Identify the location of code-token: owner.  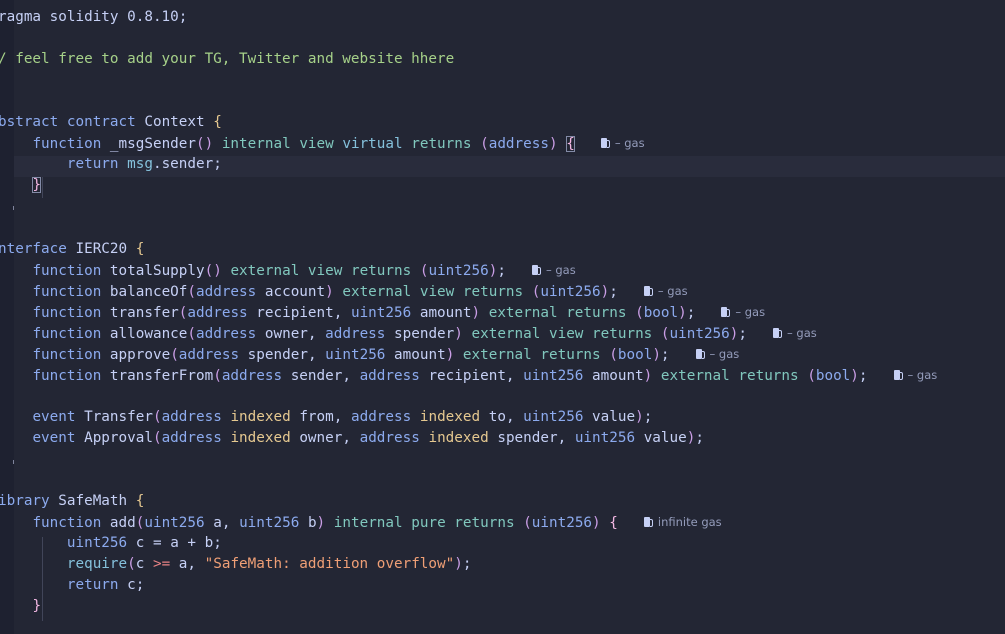
(286, 333).